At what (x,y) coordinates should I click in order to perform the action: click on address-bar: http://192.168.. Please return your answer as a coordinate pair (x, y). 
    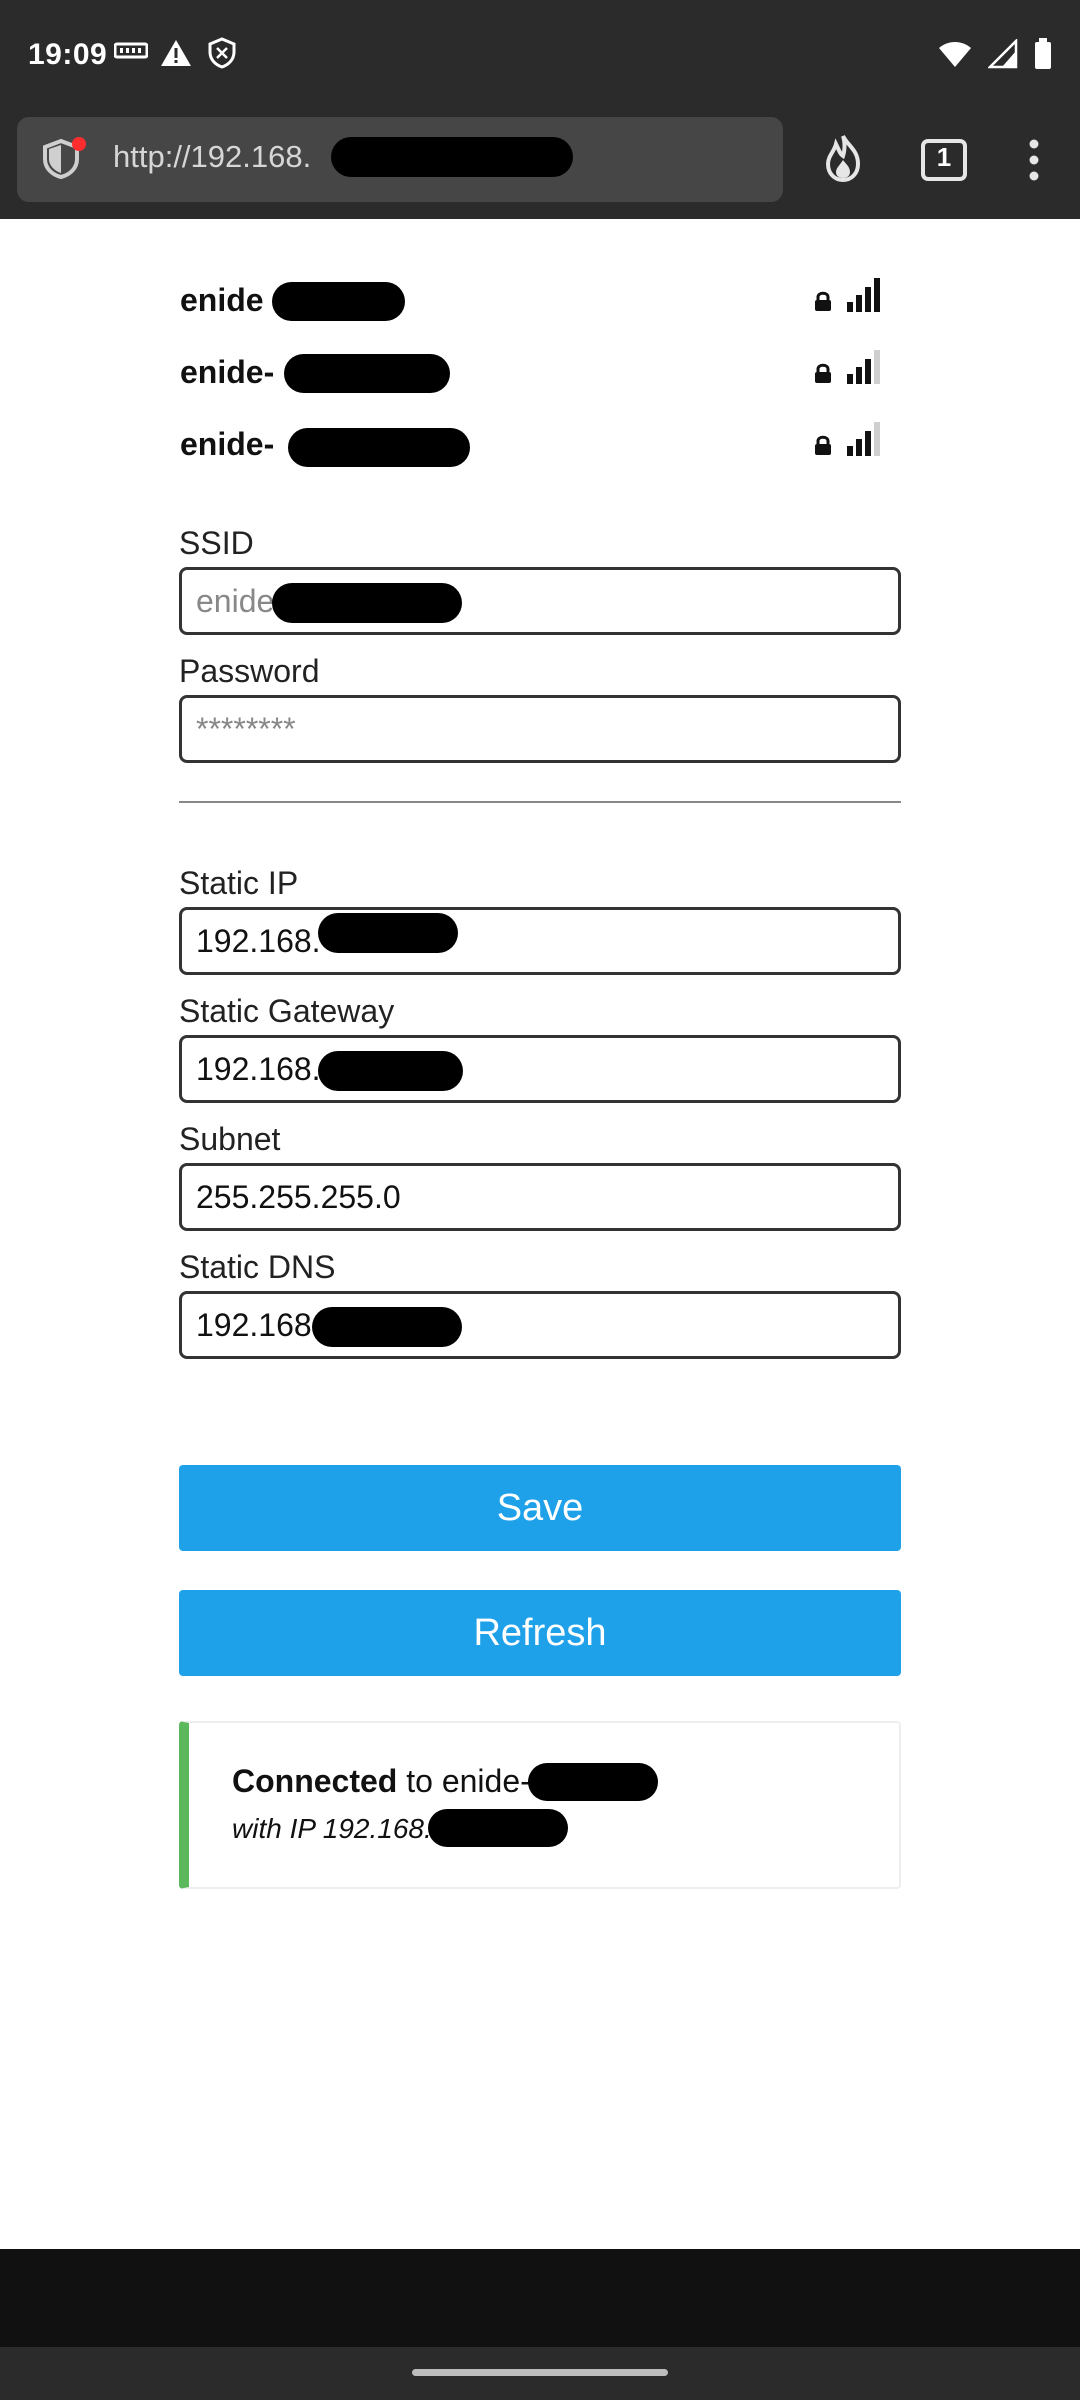
    Looking at the image, I should click on (400, 159).